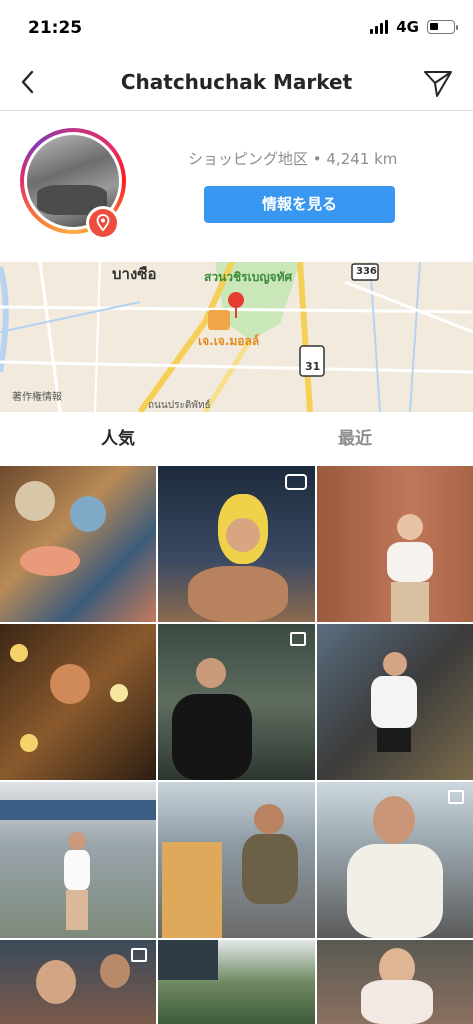 Image resolution: width=473 pixels, height=1024 pixels. I want to click on map-route-336: 336, so click(366, 271).